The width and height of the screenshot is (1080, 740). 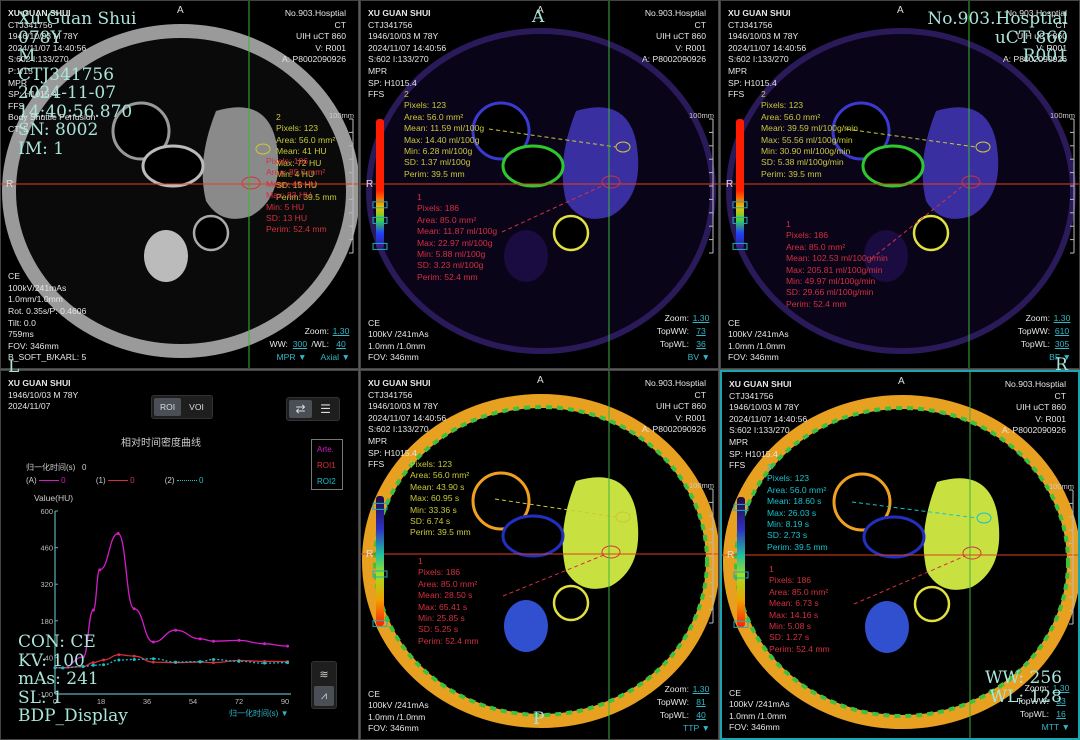 What do you see at coordinates (455, 242) in the screenshot?
I see `roi-stat-line: Max: 22.97 ml/100g` at bounding box center [455, 242].